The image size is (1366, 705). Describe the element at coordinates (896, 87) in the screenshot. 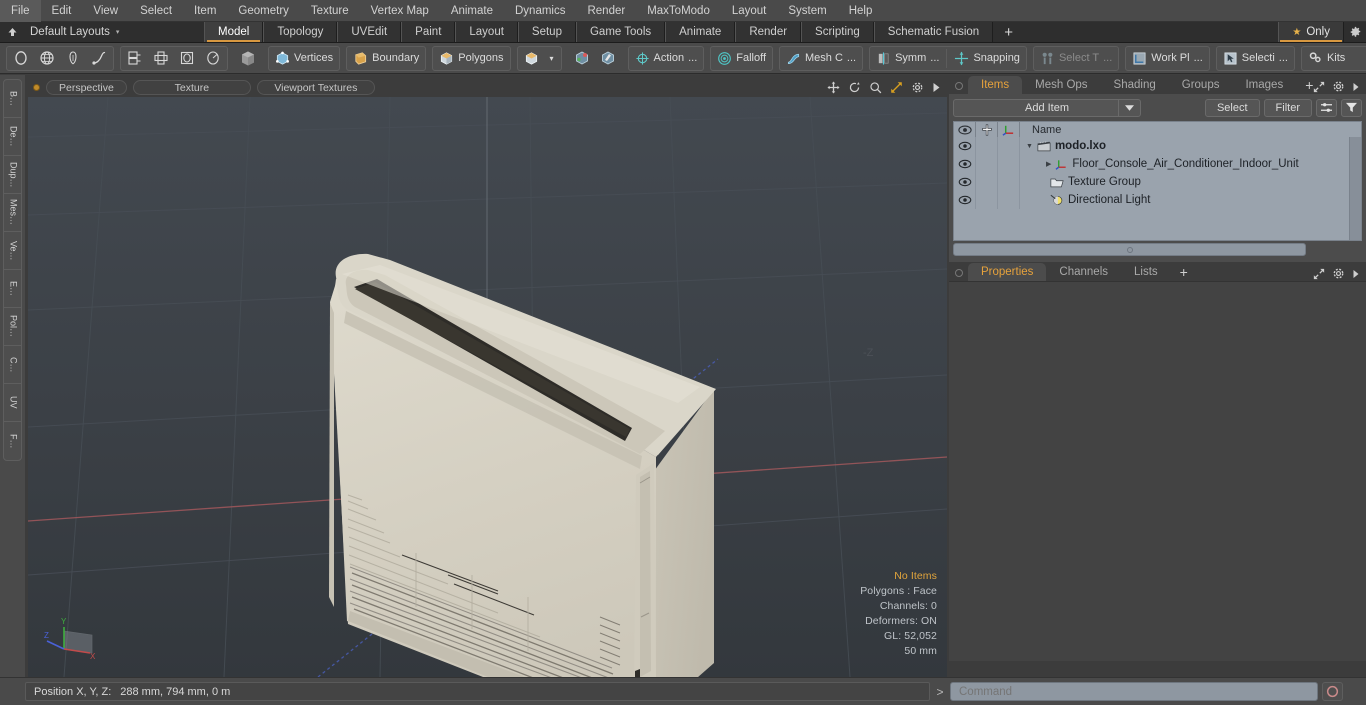

I see `fit-view-icon` at that location.